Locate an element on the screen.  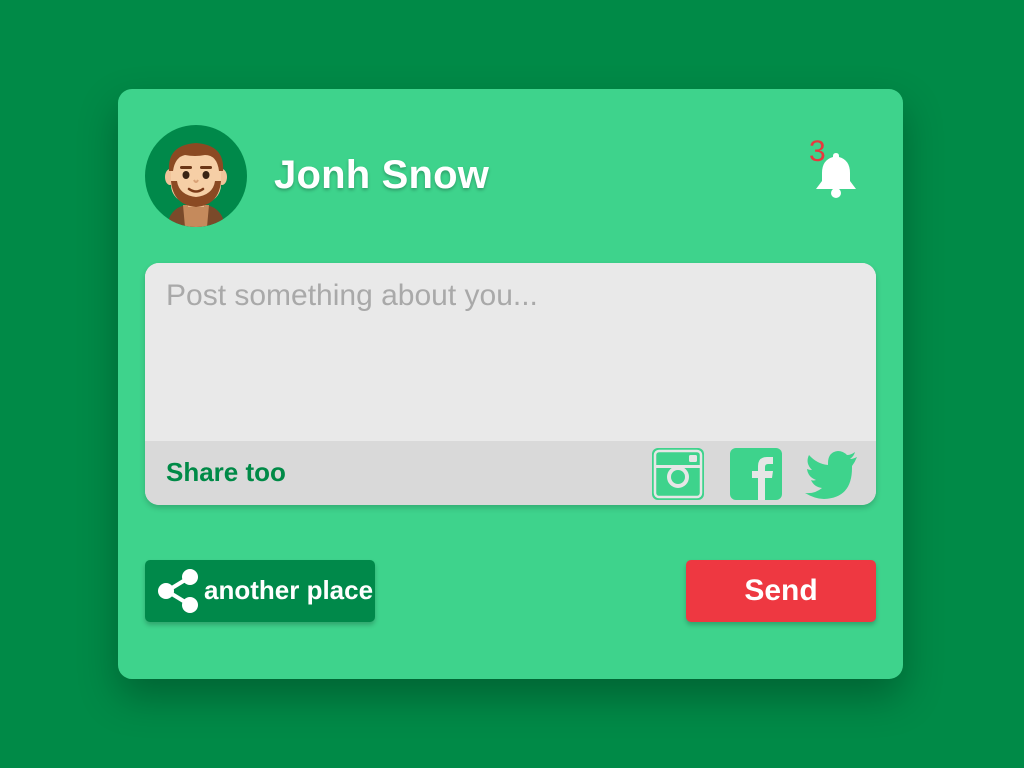
share-another-place-button: another place is located at coordinates (260, 591).